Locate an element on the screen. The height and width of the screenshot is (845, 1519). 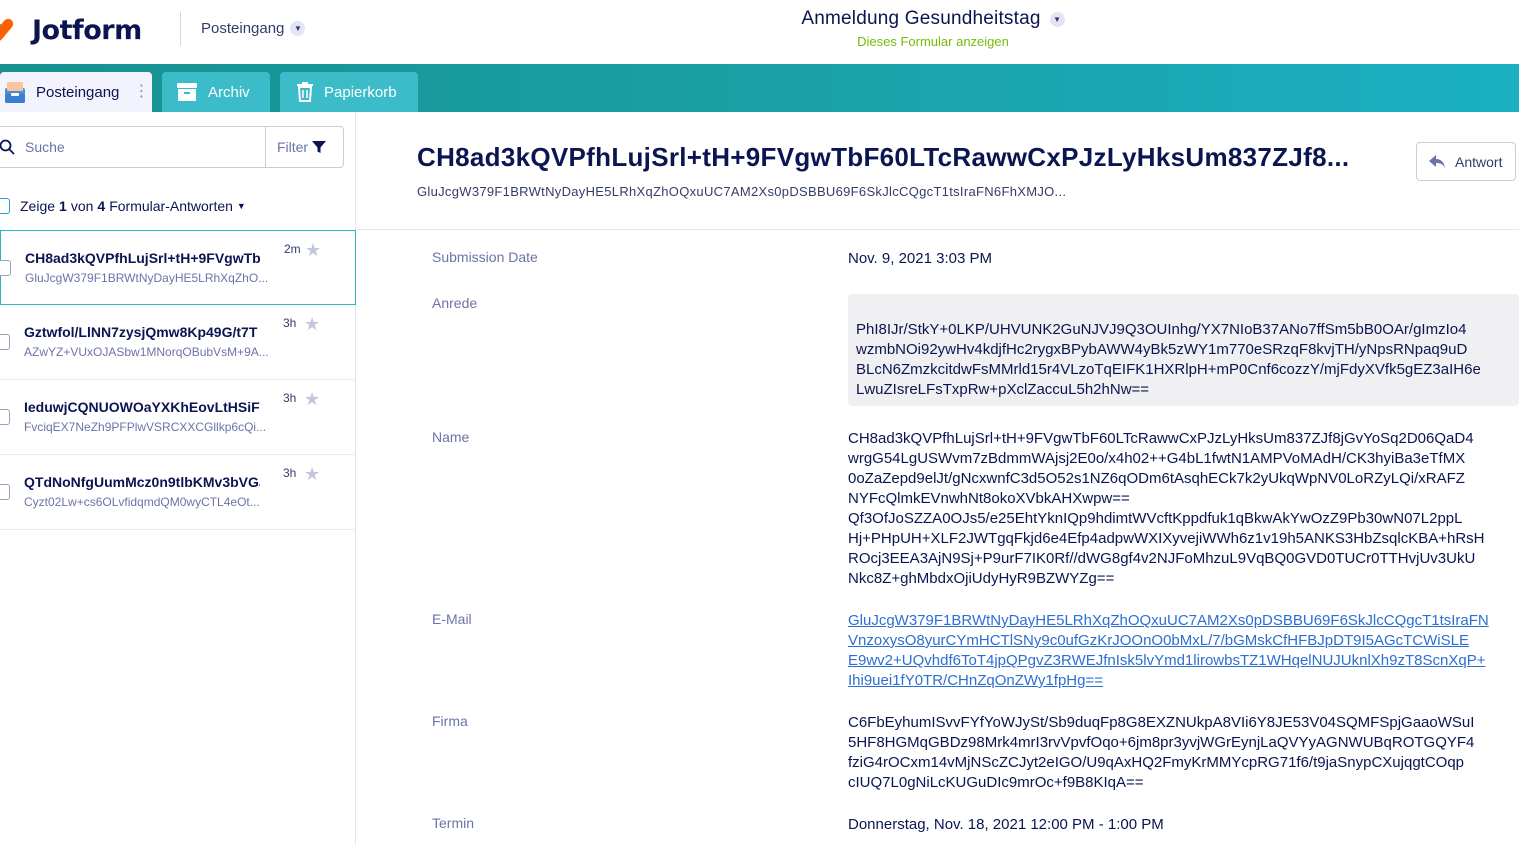
filter-button: Filter is located at coordinates (301, 147).